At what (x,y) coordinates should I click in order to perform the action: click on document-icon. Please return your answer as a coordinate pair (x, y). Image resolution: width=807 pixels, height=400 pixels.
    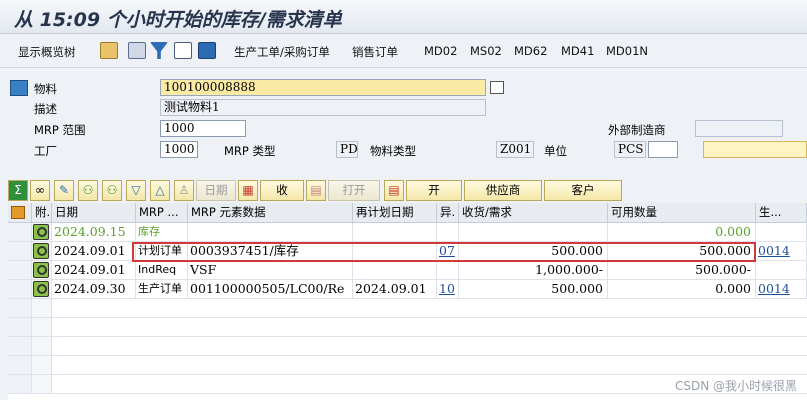
    Looking at the image, I should click on (183, 50).